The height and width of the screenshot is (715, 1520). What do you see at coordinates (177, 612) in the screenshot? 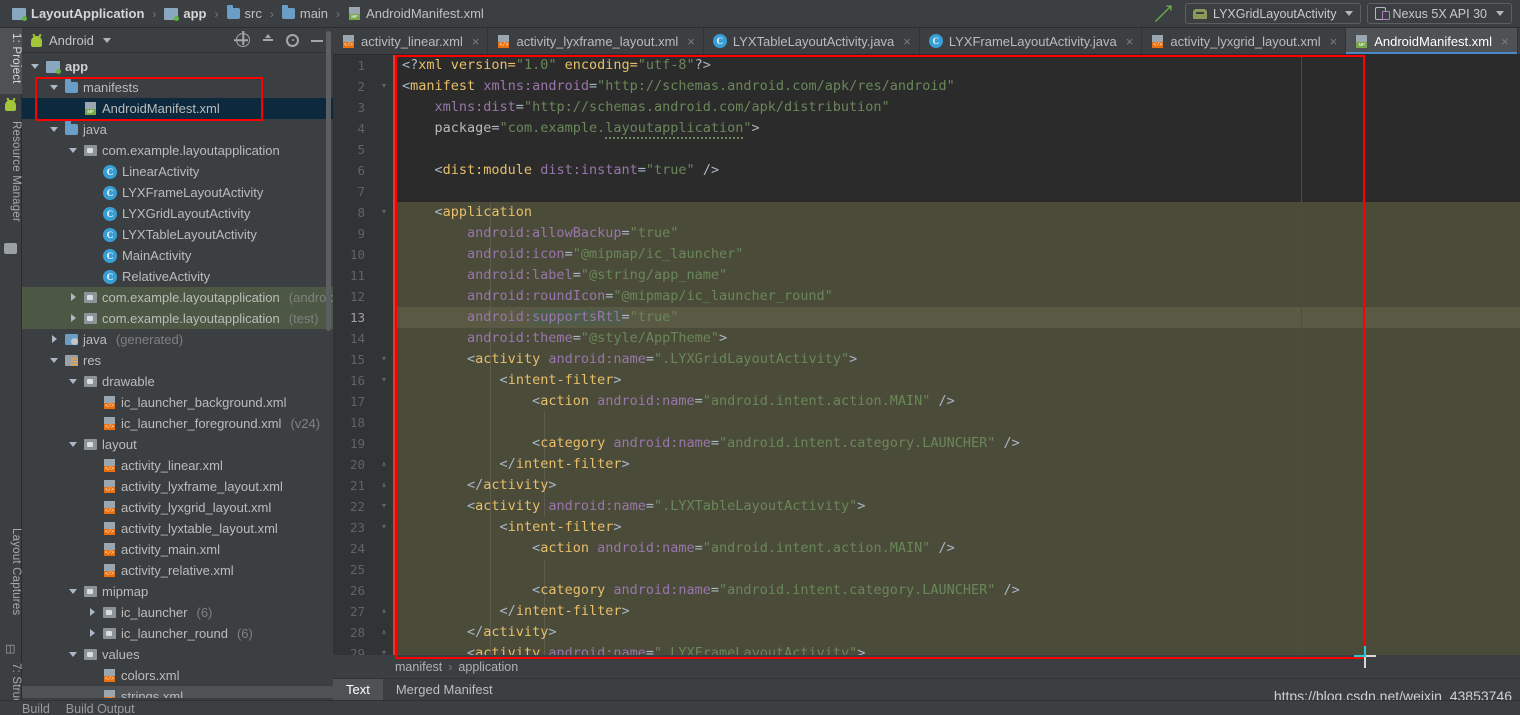
I see `tree-row: ic_launcher (6)` at bounding box center [177, 612].